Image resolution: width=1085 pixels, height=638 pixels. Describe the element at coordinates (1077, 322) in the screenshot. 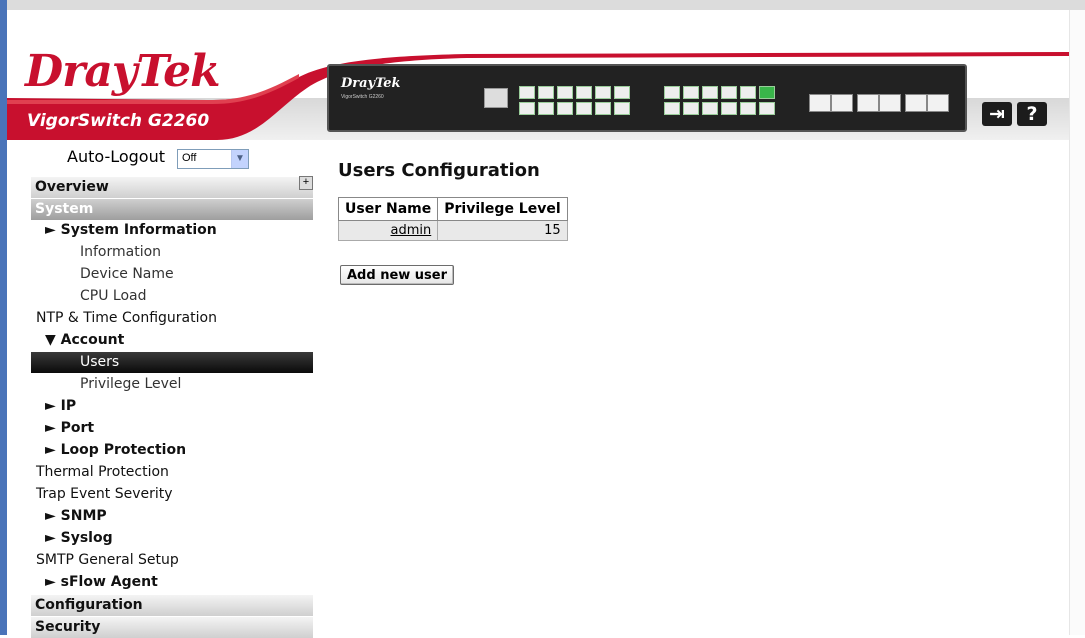

I see `scrollbar-track` at that location.